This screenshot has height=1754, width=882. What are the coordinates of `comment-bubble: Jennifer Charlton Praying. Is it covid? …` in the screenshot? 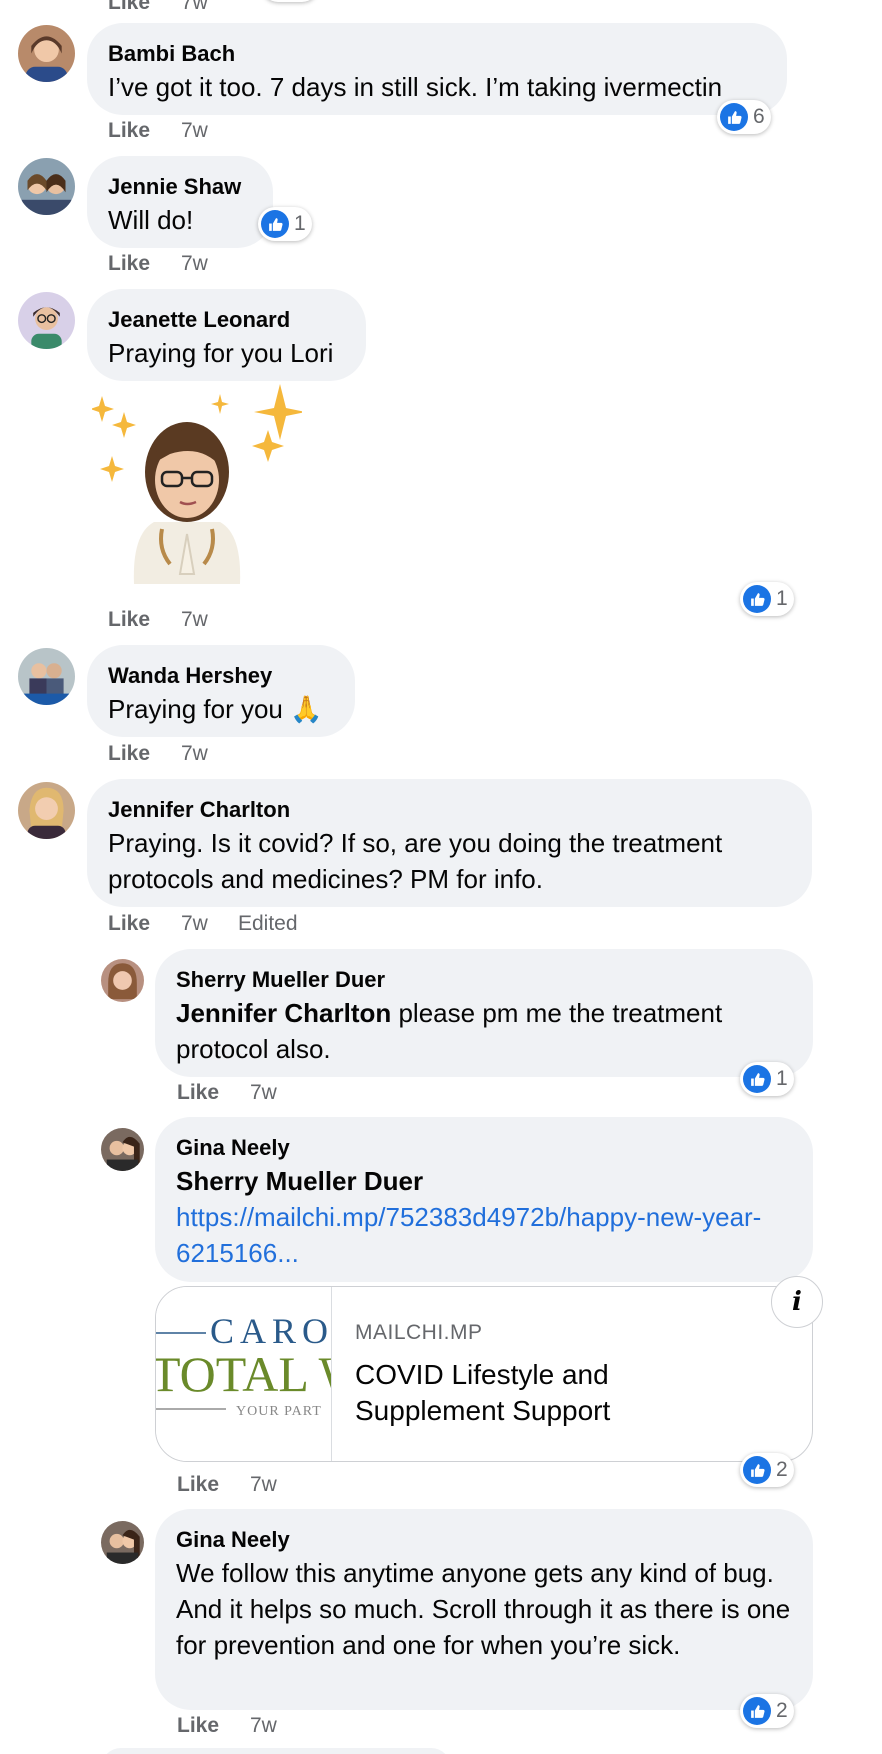 It's located at (449, 843).